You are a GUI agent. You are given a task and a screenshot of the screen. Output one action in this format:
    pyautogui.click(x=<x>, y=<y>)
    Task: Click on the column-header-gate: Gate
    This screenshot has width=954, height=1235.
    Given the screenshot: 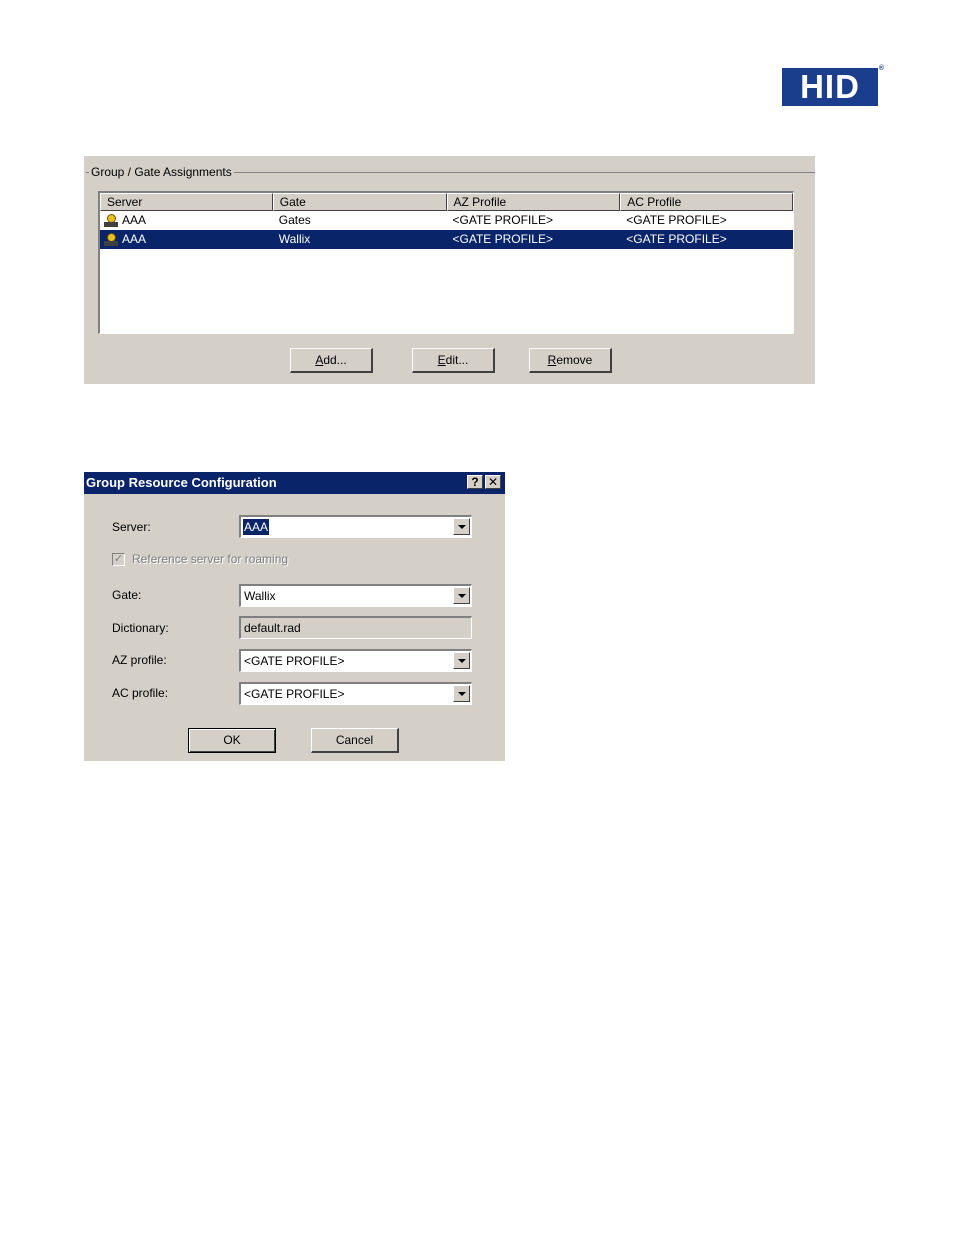 What is the action you would take?
    pyautogui.click(x=359, y=202)
    